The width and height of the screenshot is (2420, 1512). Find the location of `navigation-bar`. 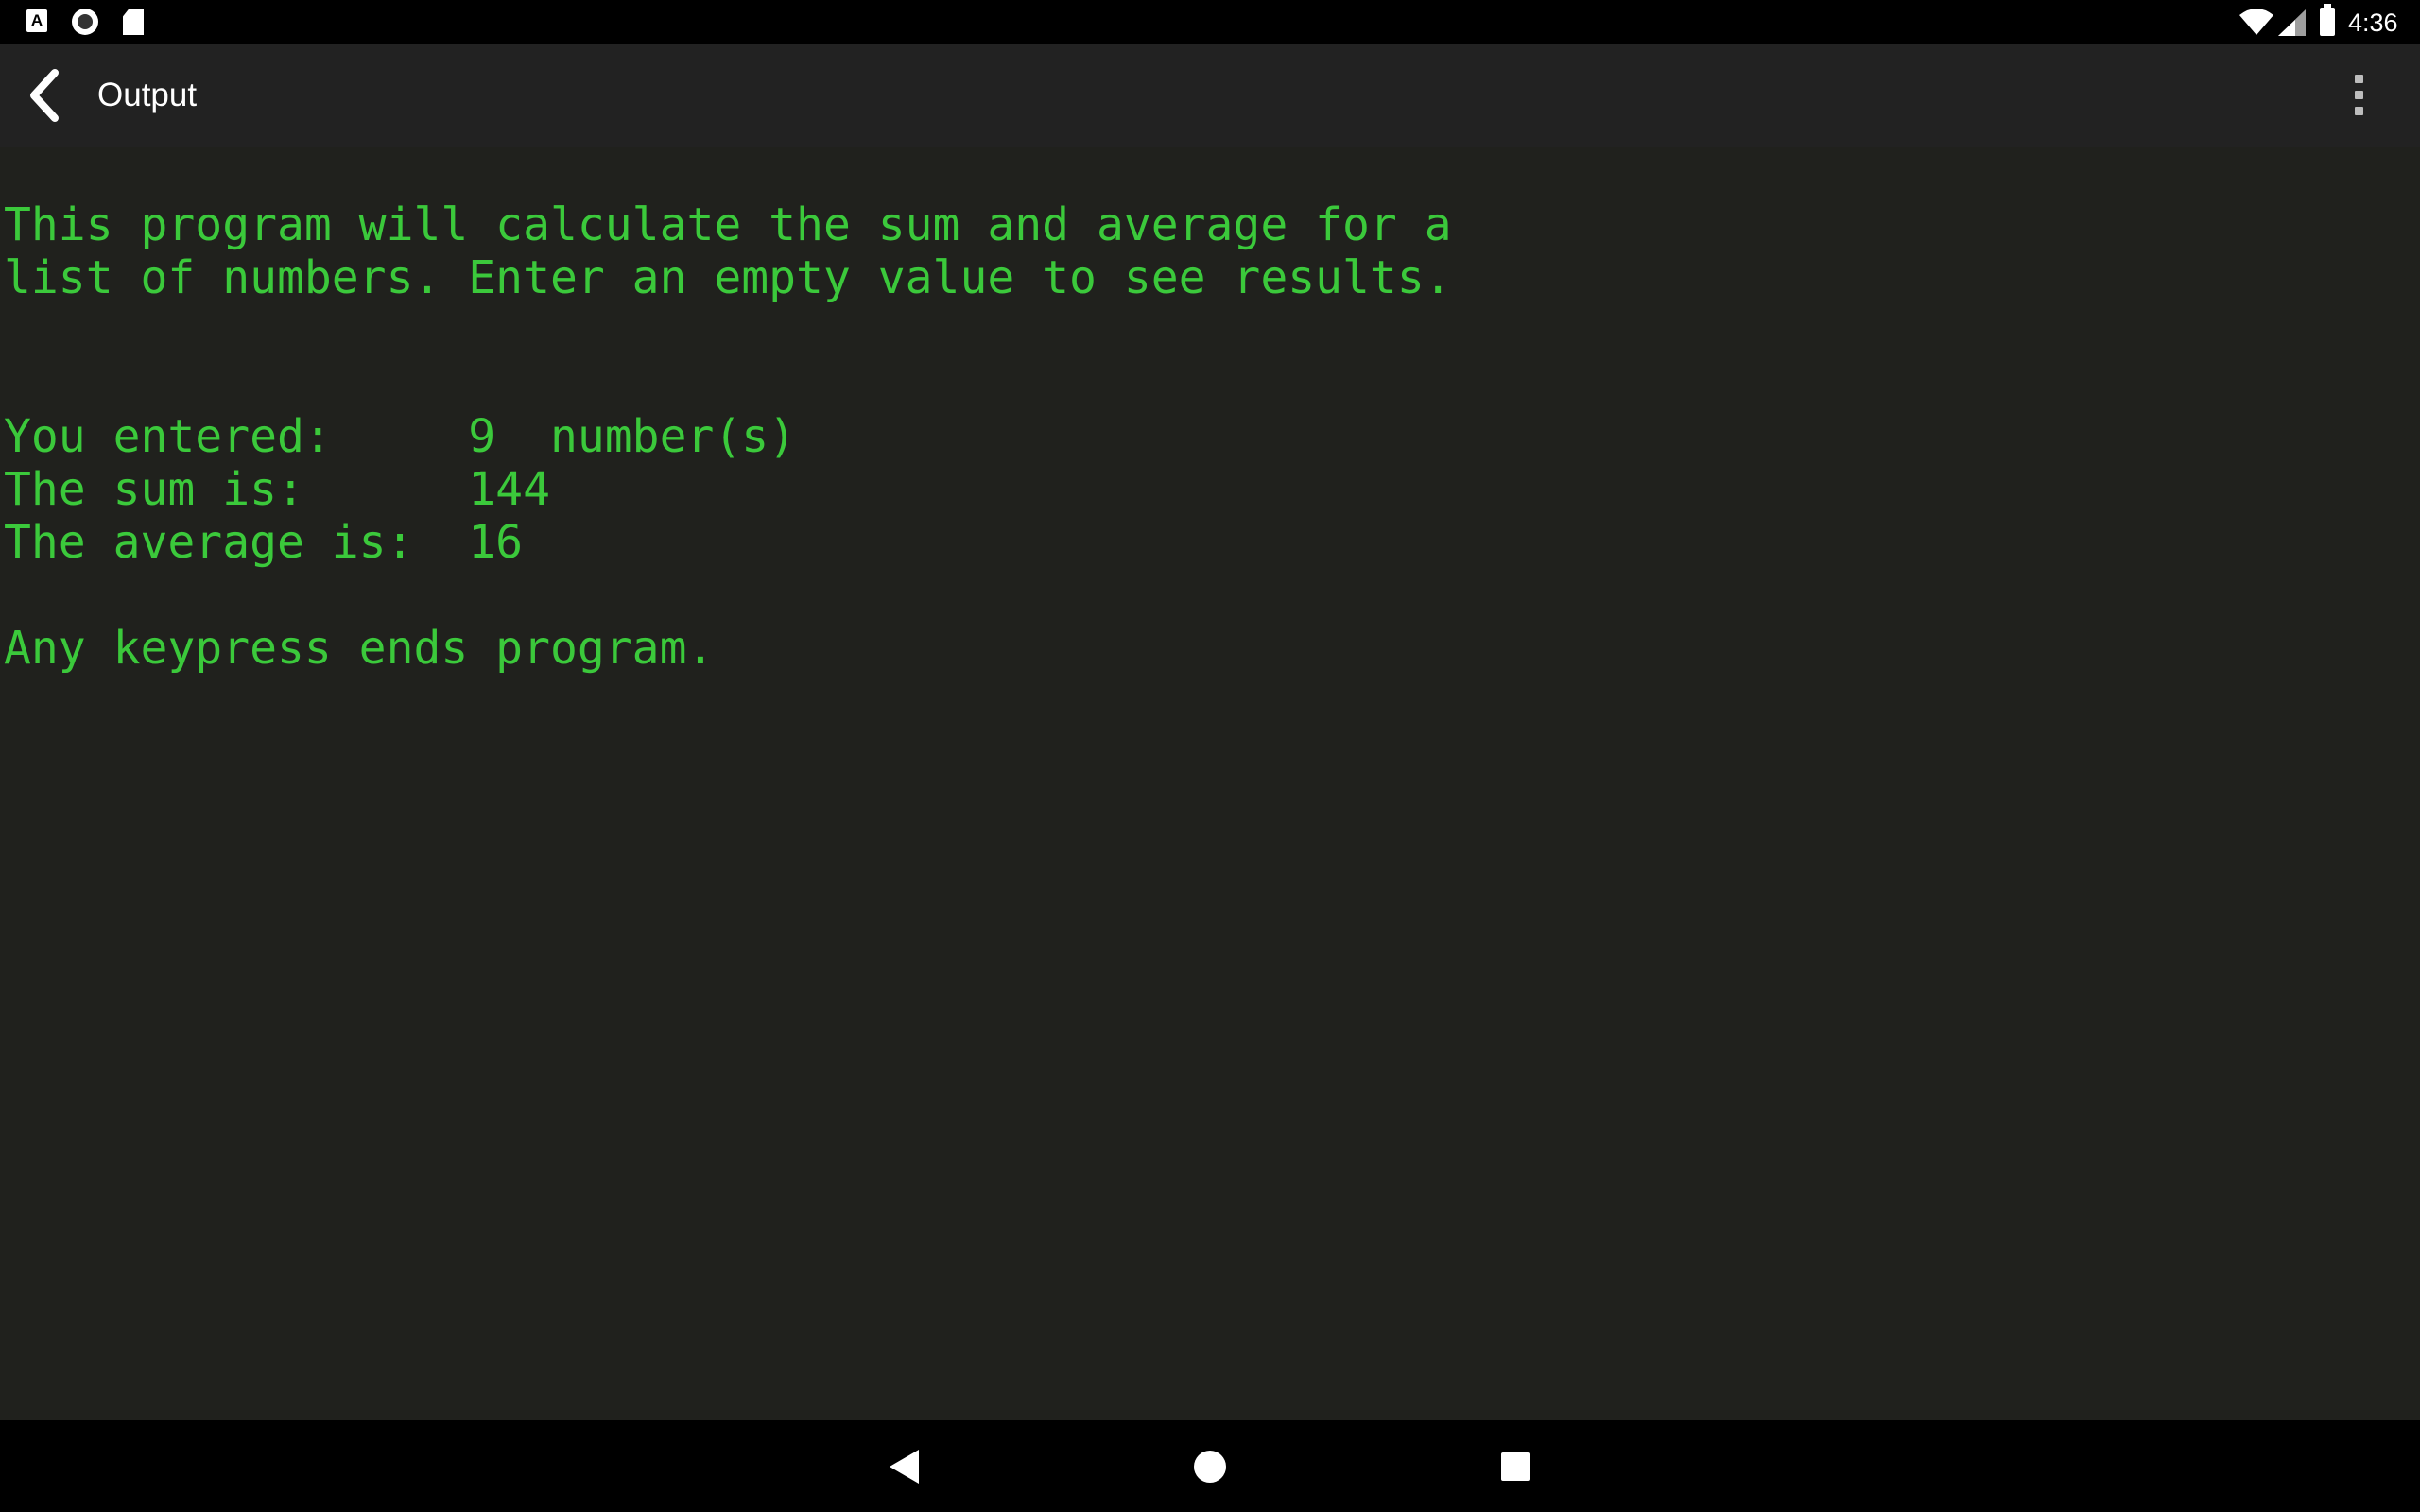

navigation-bar is located at coordinates (1210, 1466).